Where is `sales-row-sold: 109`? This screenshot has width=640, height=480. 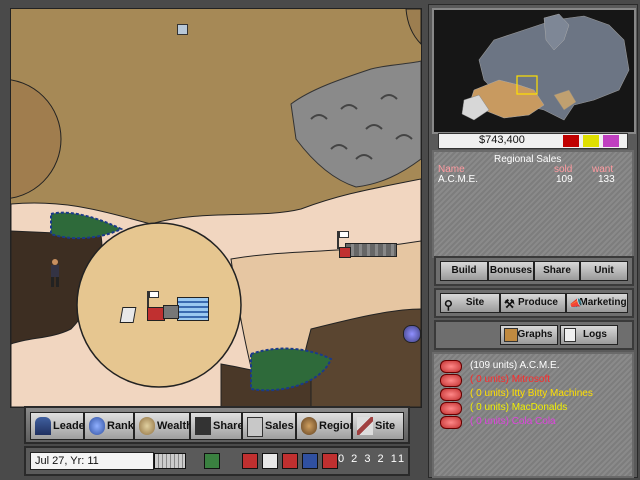 sales-row-sold: 109 is located at coordinates (564, 179).